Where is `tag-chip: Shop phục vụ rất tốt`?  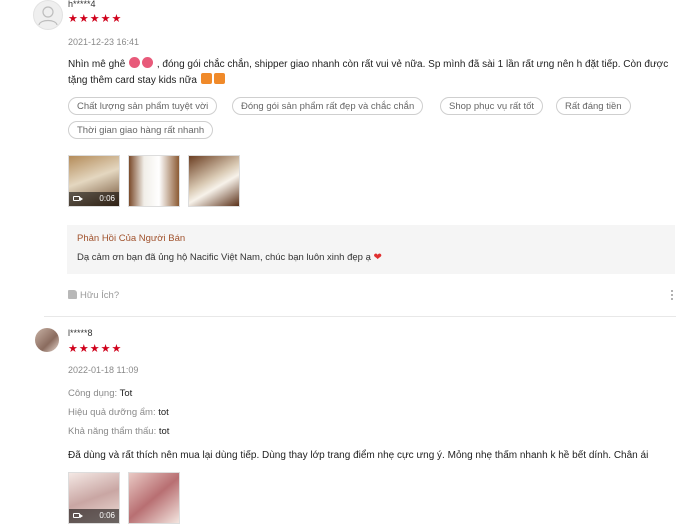 tag-chip: Shop phục vụ rất tốt is located at coordinates (492, 106).